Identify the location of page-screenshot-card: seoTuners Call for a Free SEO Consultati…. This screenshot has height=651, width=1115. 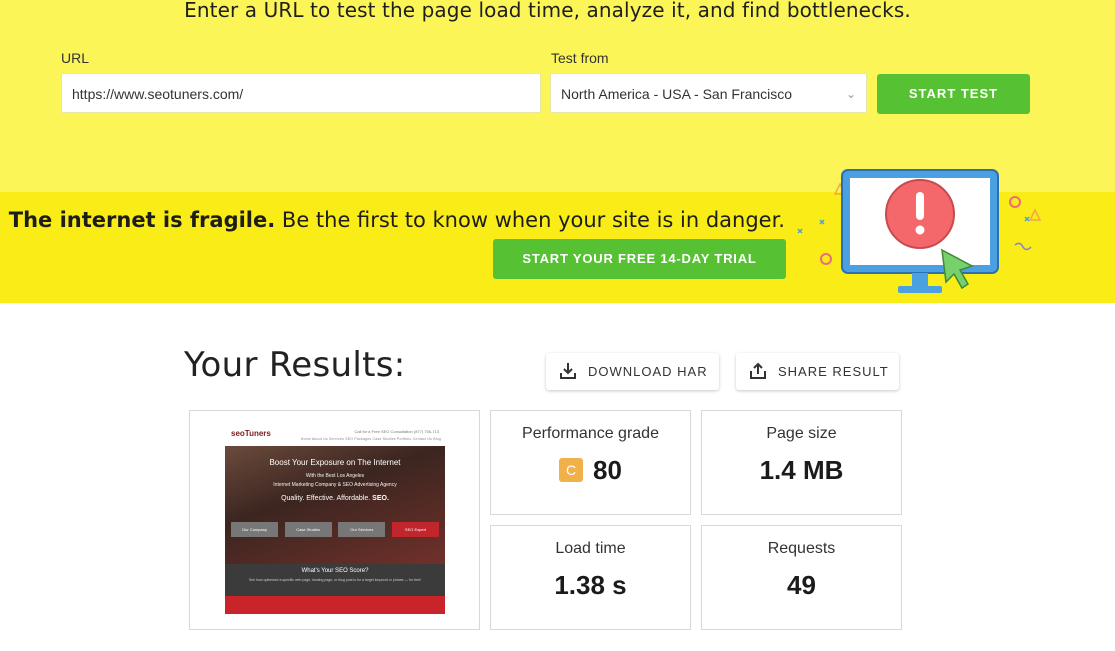
(334, 520).